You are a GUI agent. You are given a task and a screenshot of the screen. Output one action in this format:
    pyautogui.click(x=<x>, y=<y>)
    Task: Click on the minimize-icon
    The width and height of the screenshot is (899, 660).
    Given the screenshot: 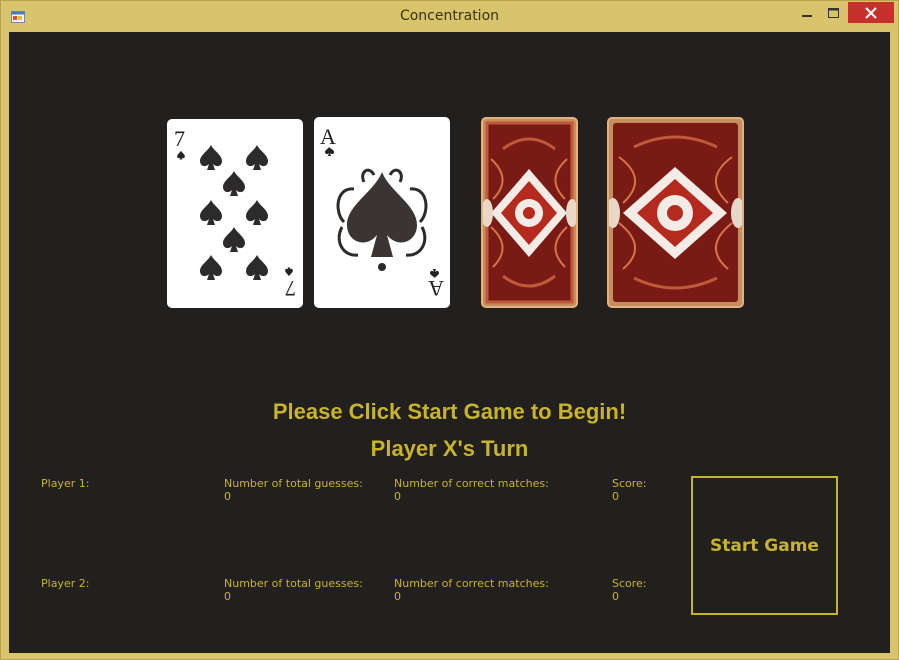 What is the action you would take?
    pyautogui.click(x=807, y=15)
    